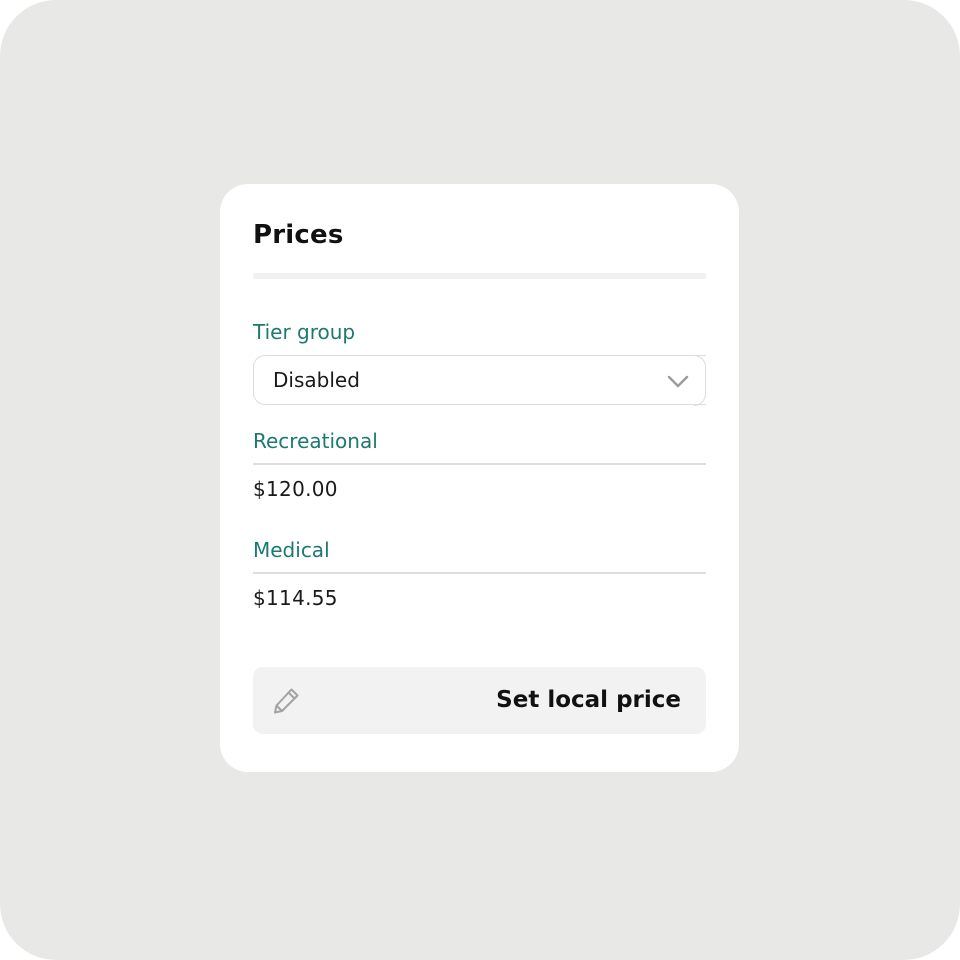 This screenshot has width=960, height=960. What do you see at coordinates (295, 598) in the screenshot?
I see `medical-price: $114.55` at bounding box center [295, 598].